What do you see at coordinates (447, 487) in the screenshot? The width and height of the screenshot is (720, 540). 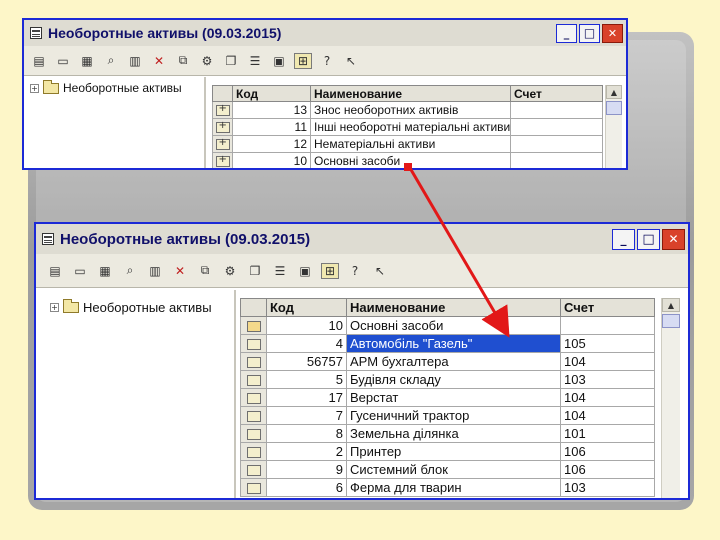 I see `table-row: 6 Ферма для тварин 103` at bounding box center [447, 487].